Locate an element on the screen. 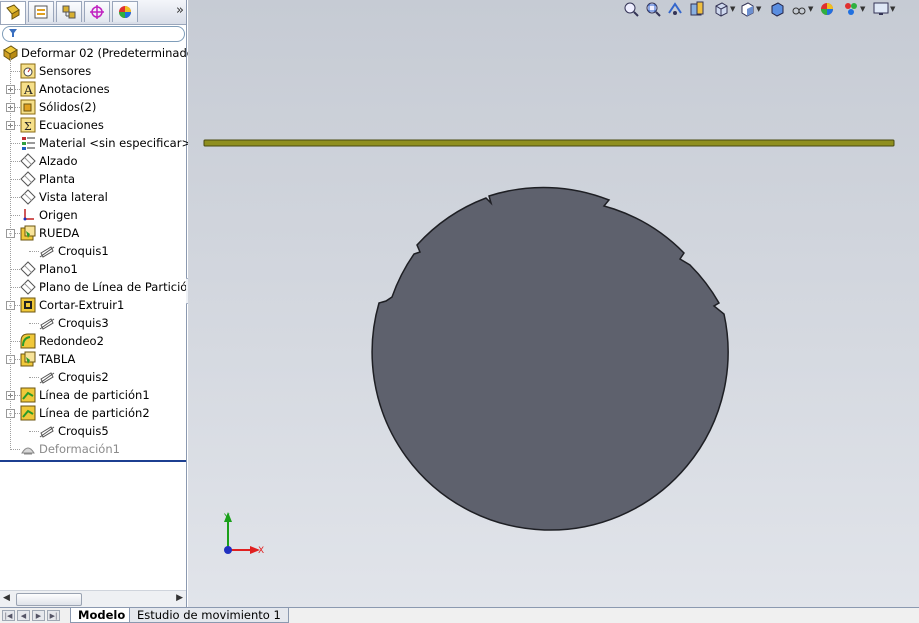 The width and height of the screenshot is (919, 623). edit-appearance-button is located at coordinates (799, 9).